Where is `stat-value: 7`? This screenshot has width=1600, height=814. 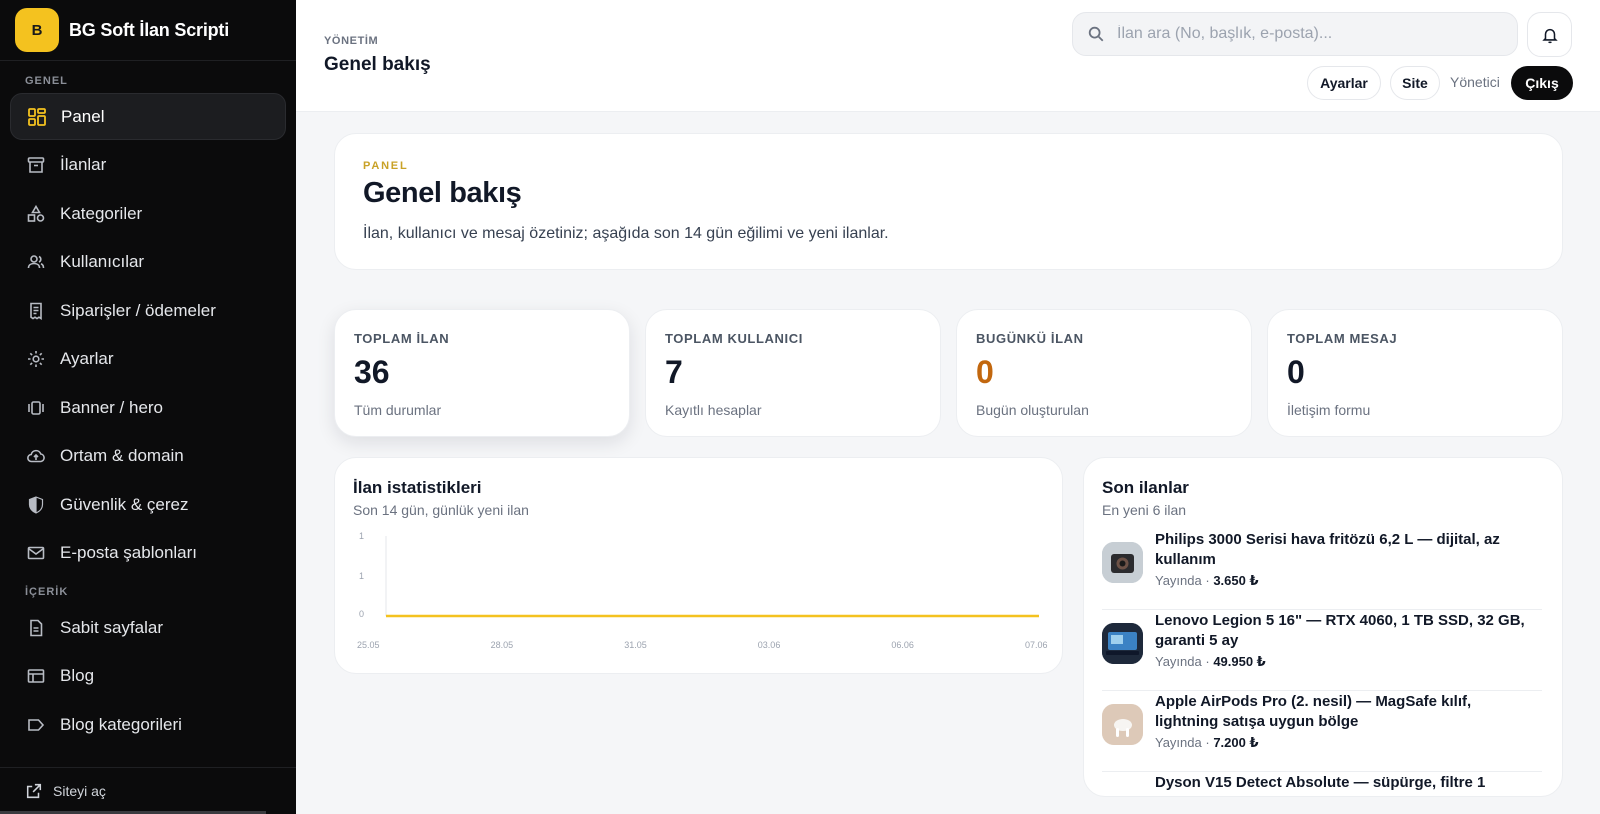 stat-value: 7 is located at coordinates (674, 372).